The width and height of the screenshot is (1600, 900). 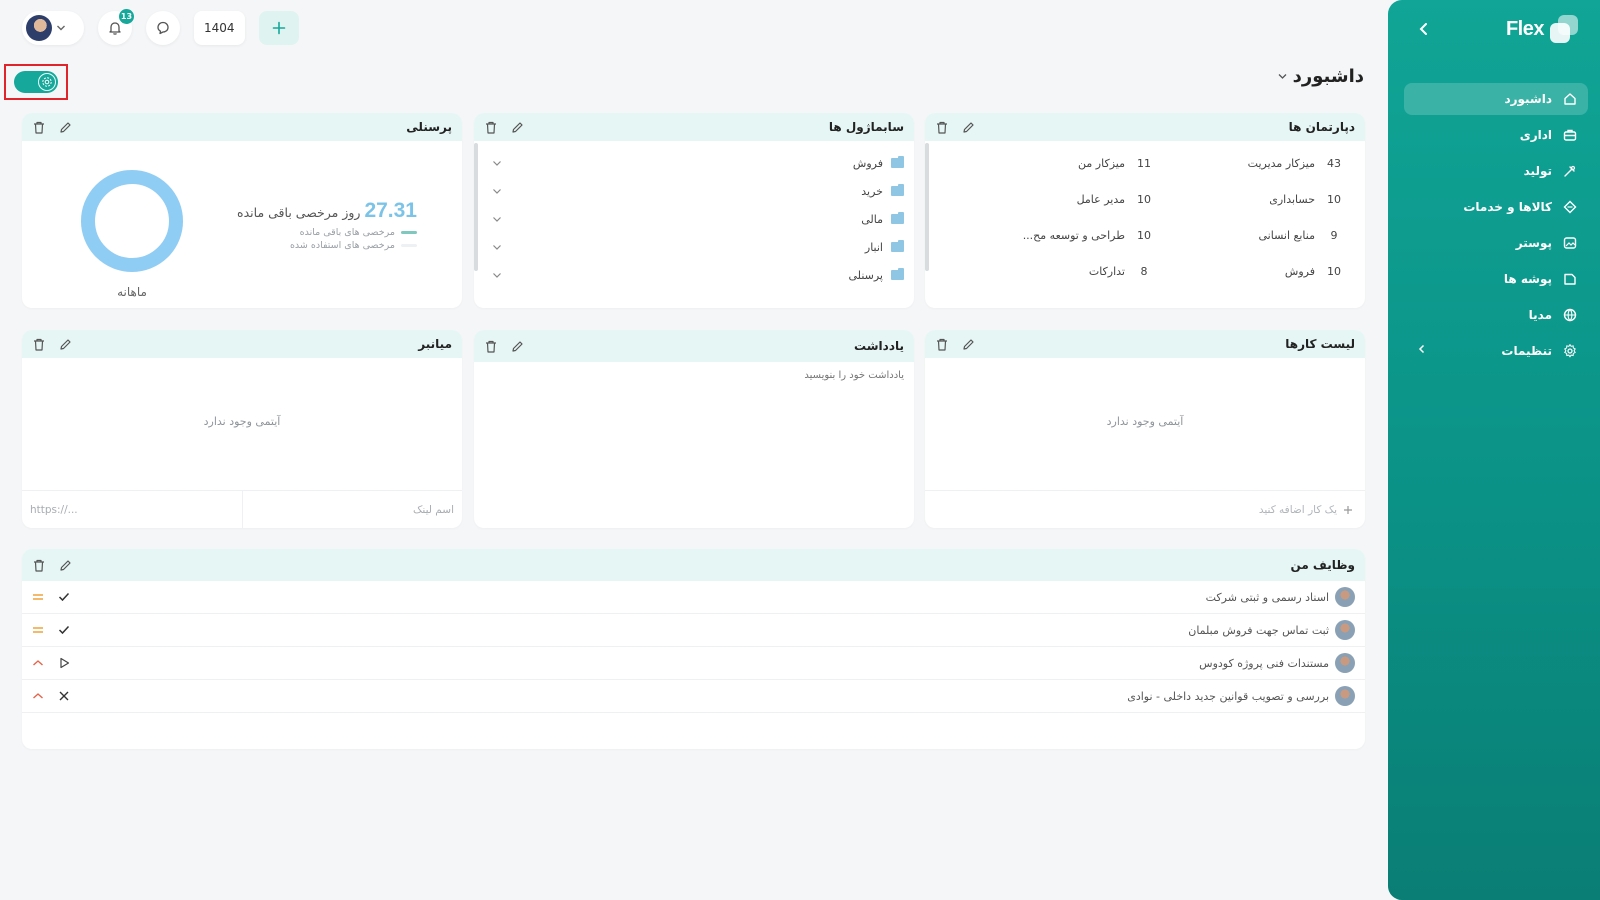 I want to click on add-button, so click(x=278, y=28).